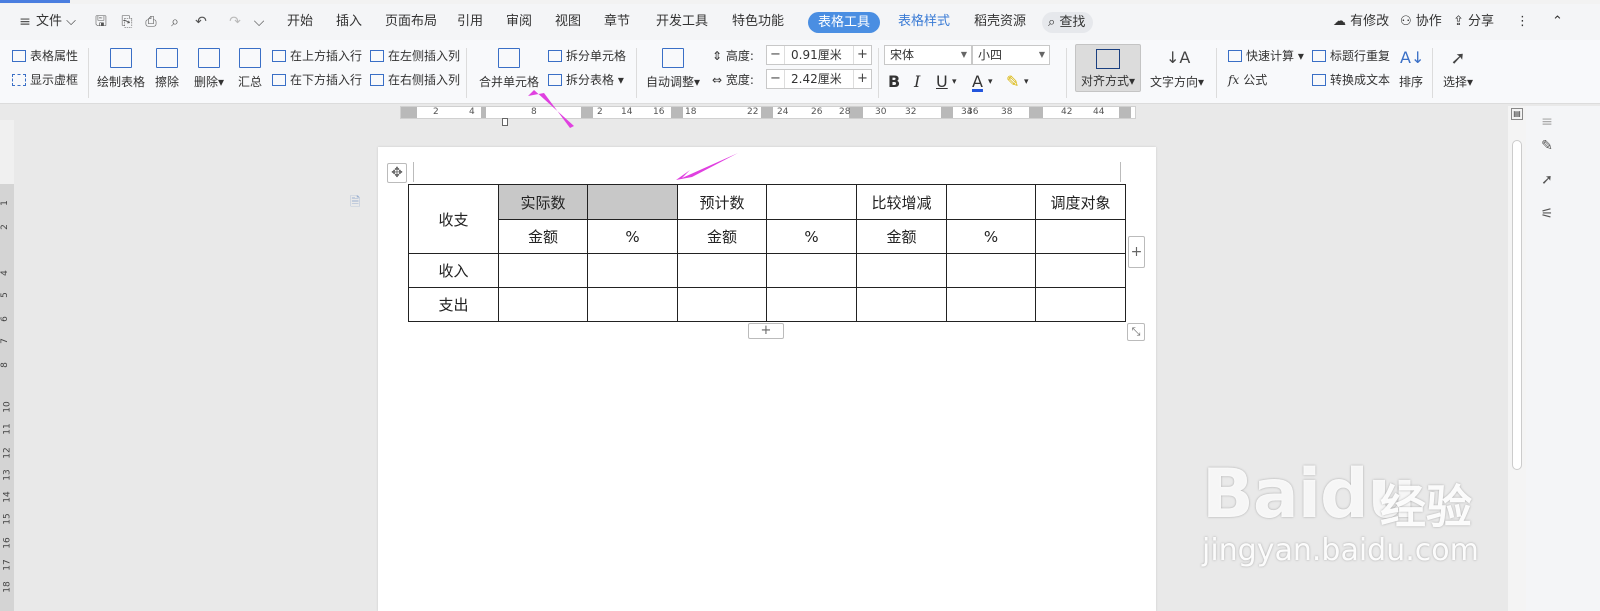 The image size is (1600, 611). I want to click on add-column-icon: +, so click(1136, 252).